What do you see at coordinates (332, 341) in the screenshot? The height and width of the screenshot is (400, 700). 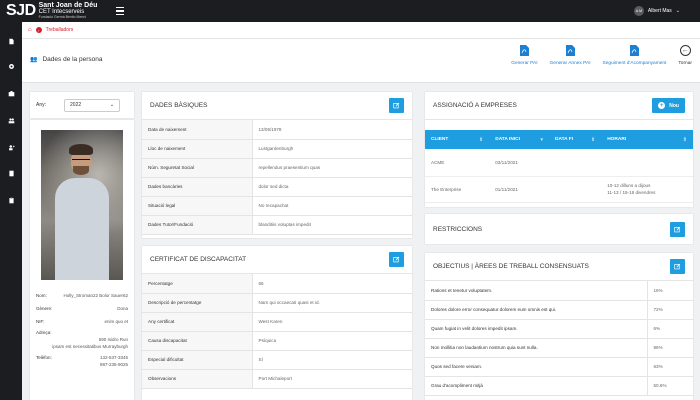 I see `row-value: Psíquica` at bounding box center [332, 341].